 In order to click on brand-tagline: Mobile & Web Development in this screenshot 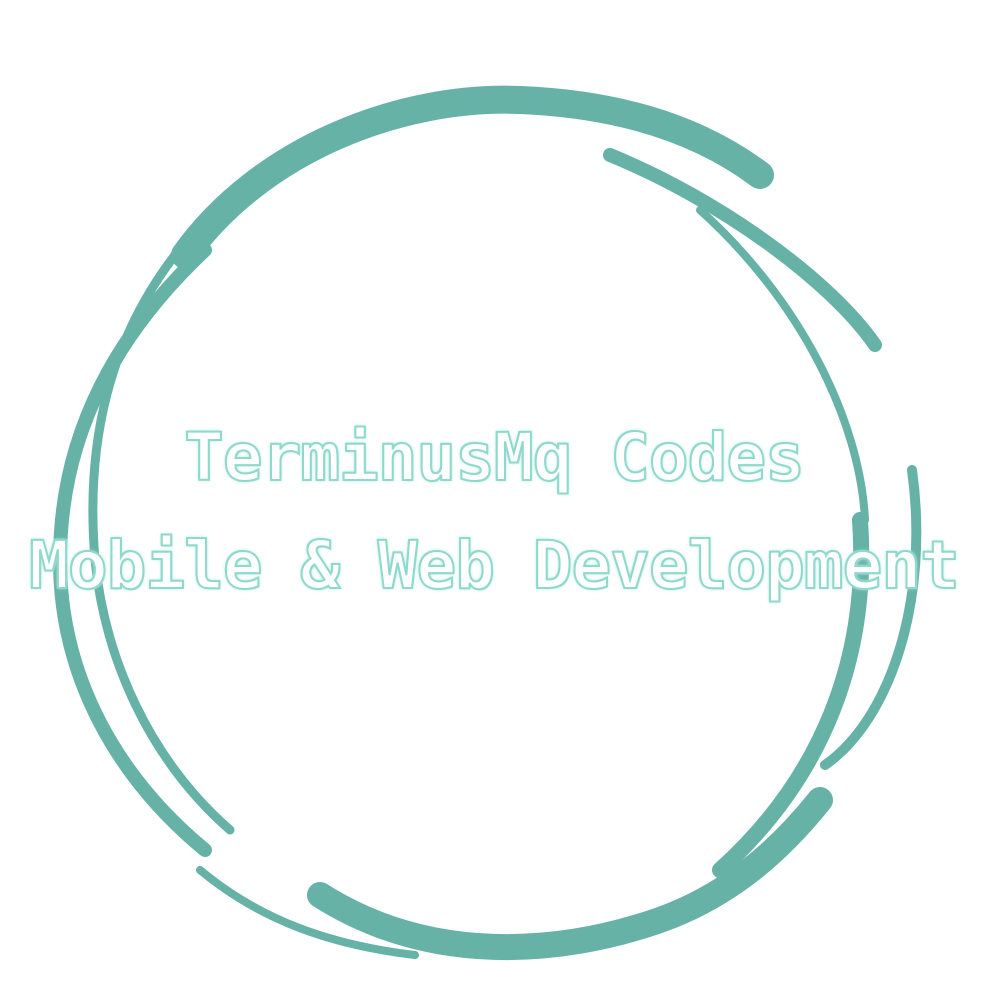, I will do `click(494, 565)`.